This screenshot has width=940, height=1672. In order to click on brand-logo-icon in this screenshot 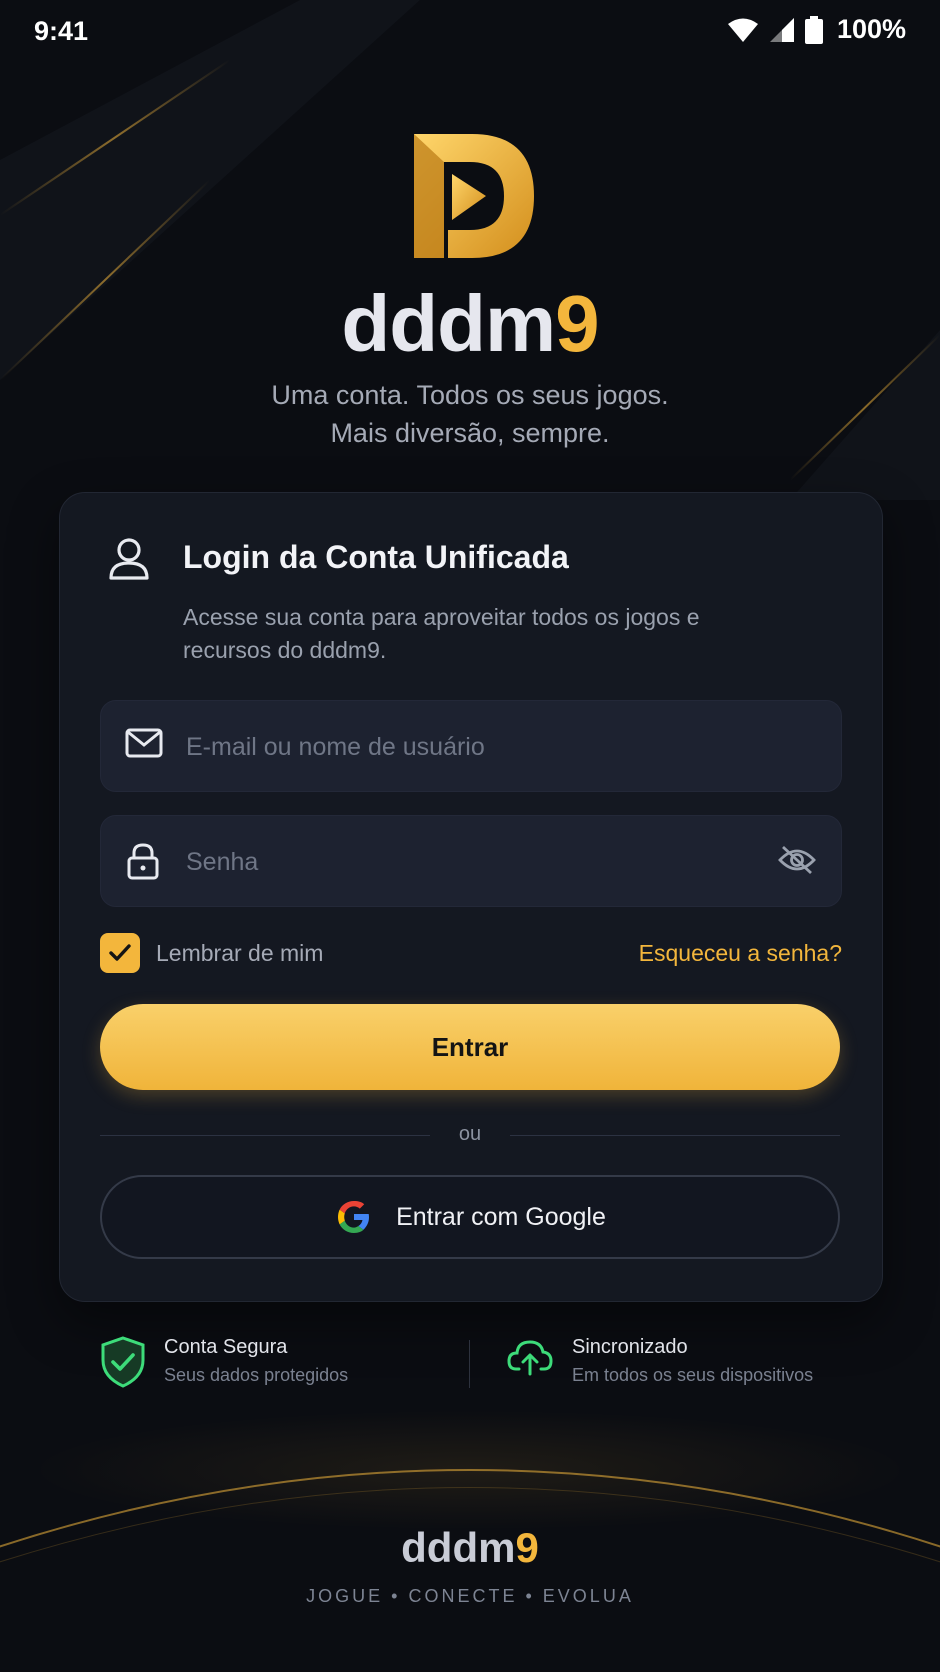, I will do `click(474, 196)`.